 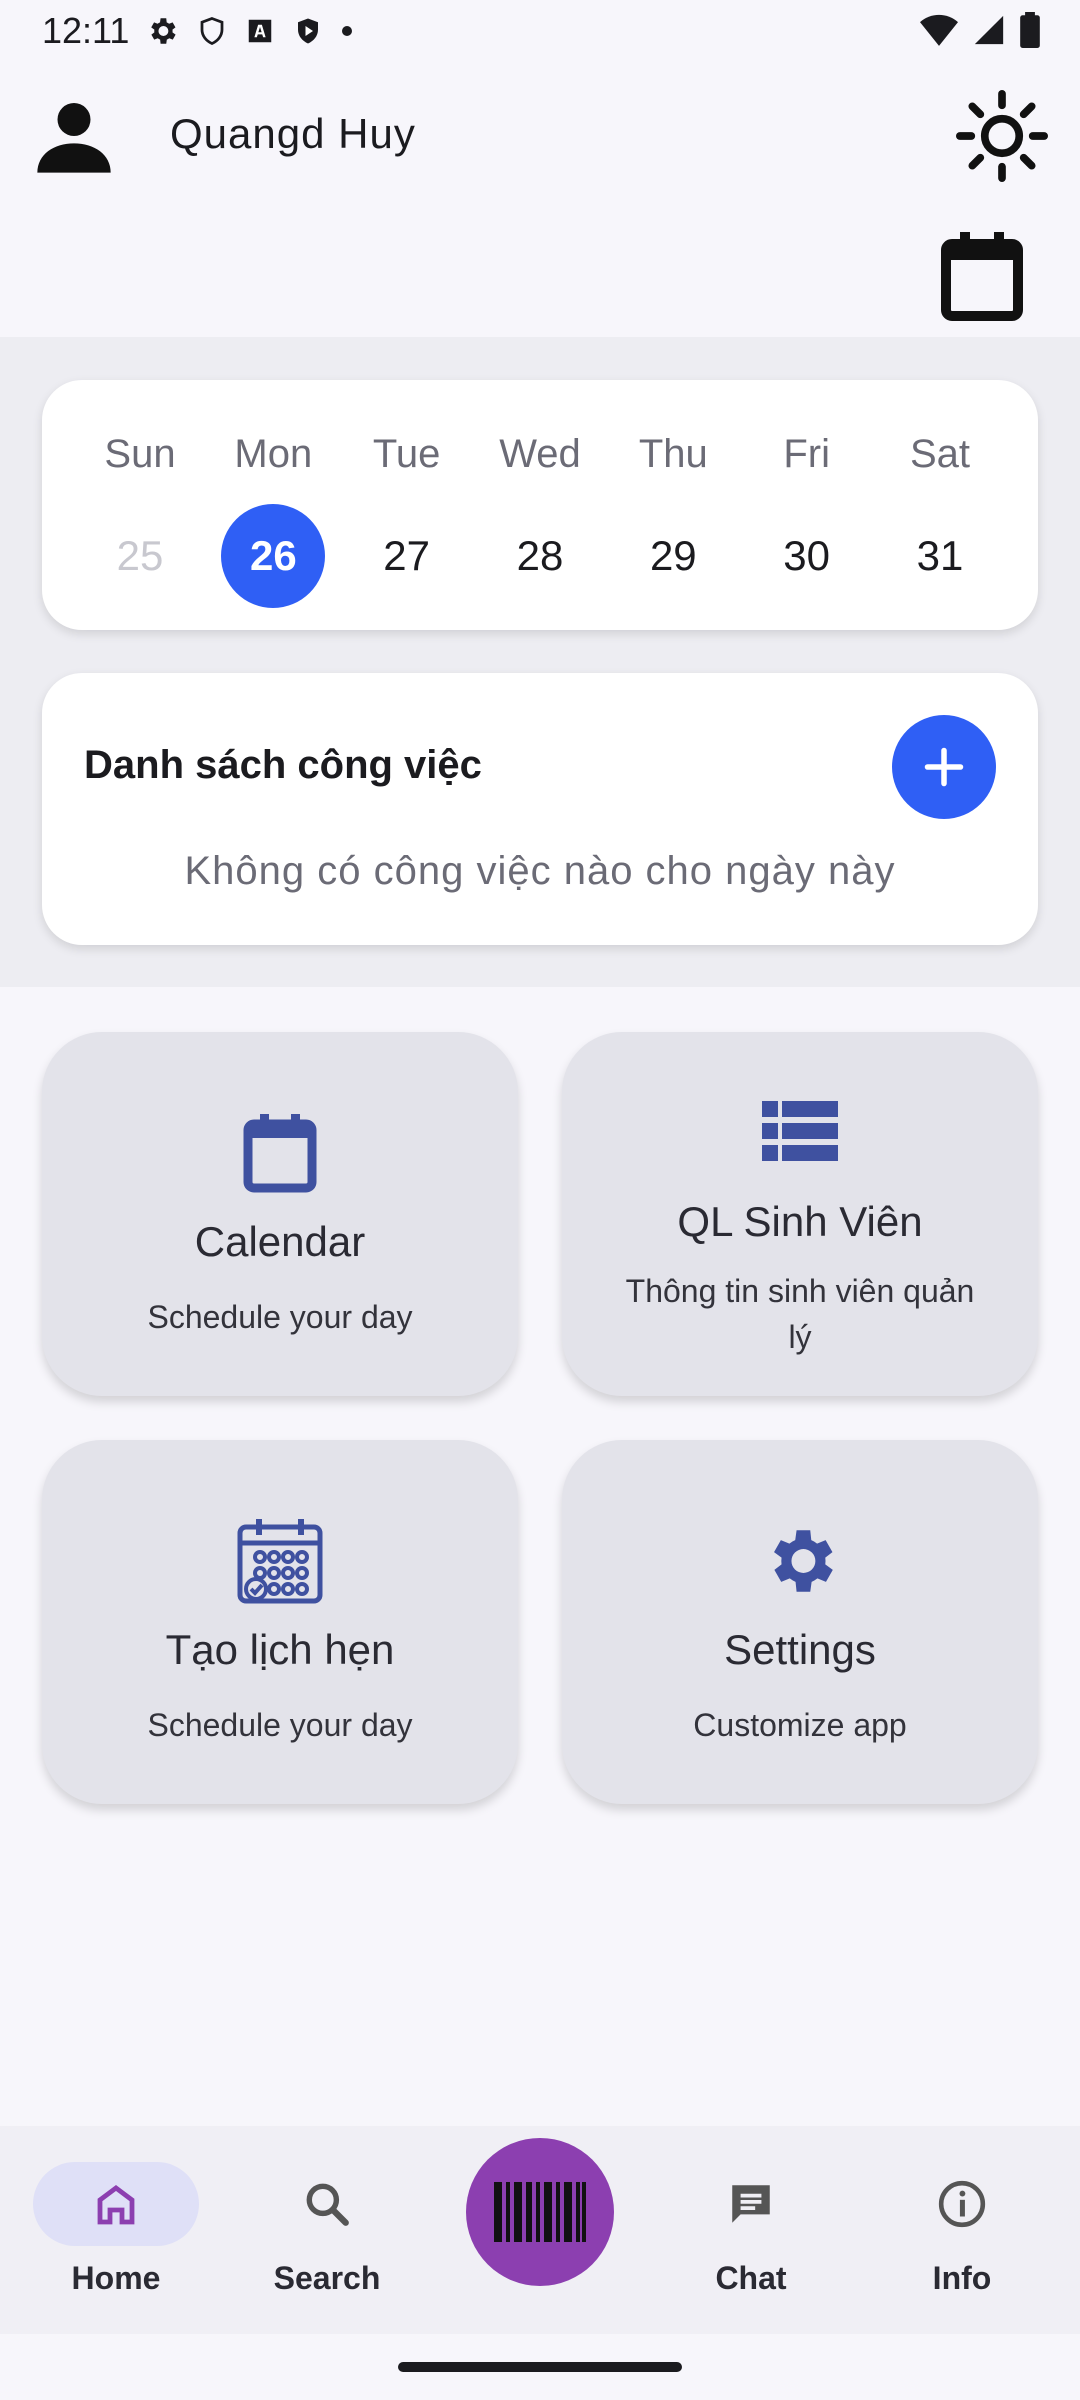 I want to click on sun-icon, so click(x=1002, y=136).